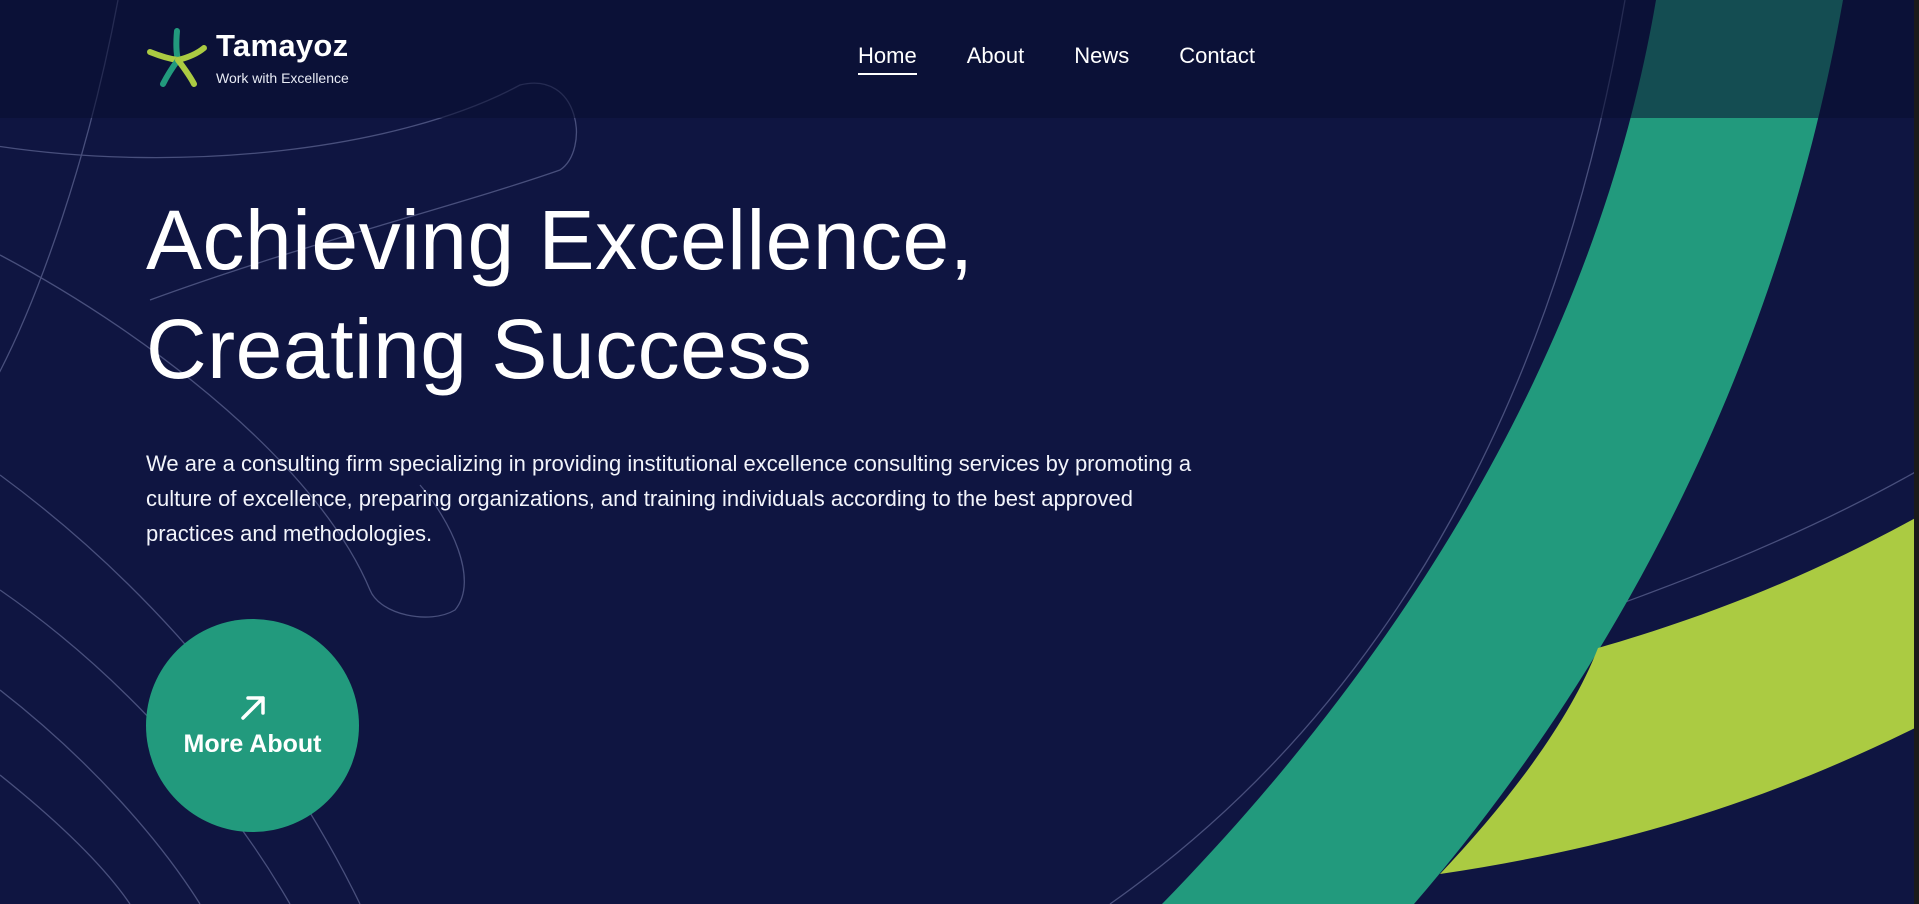  Describe the element at coordinates (560, 240) in the screenshot. I see `hero-title-line-1: Achieving Excellence,` at that location.